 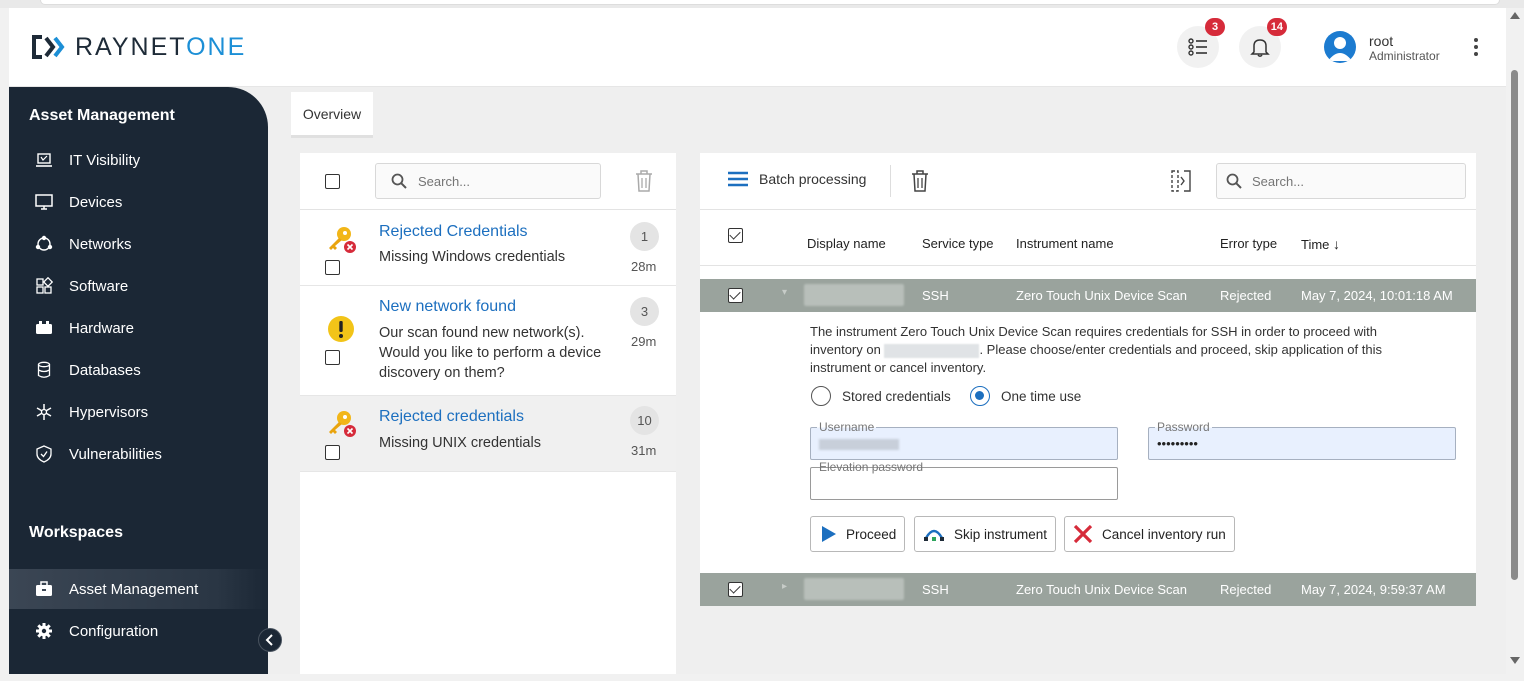 What do you see at coordinates (1404, 56) in the screenshot?
I see `user-role: Administrator` at bounding box center [1404, 56].